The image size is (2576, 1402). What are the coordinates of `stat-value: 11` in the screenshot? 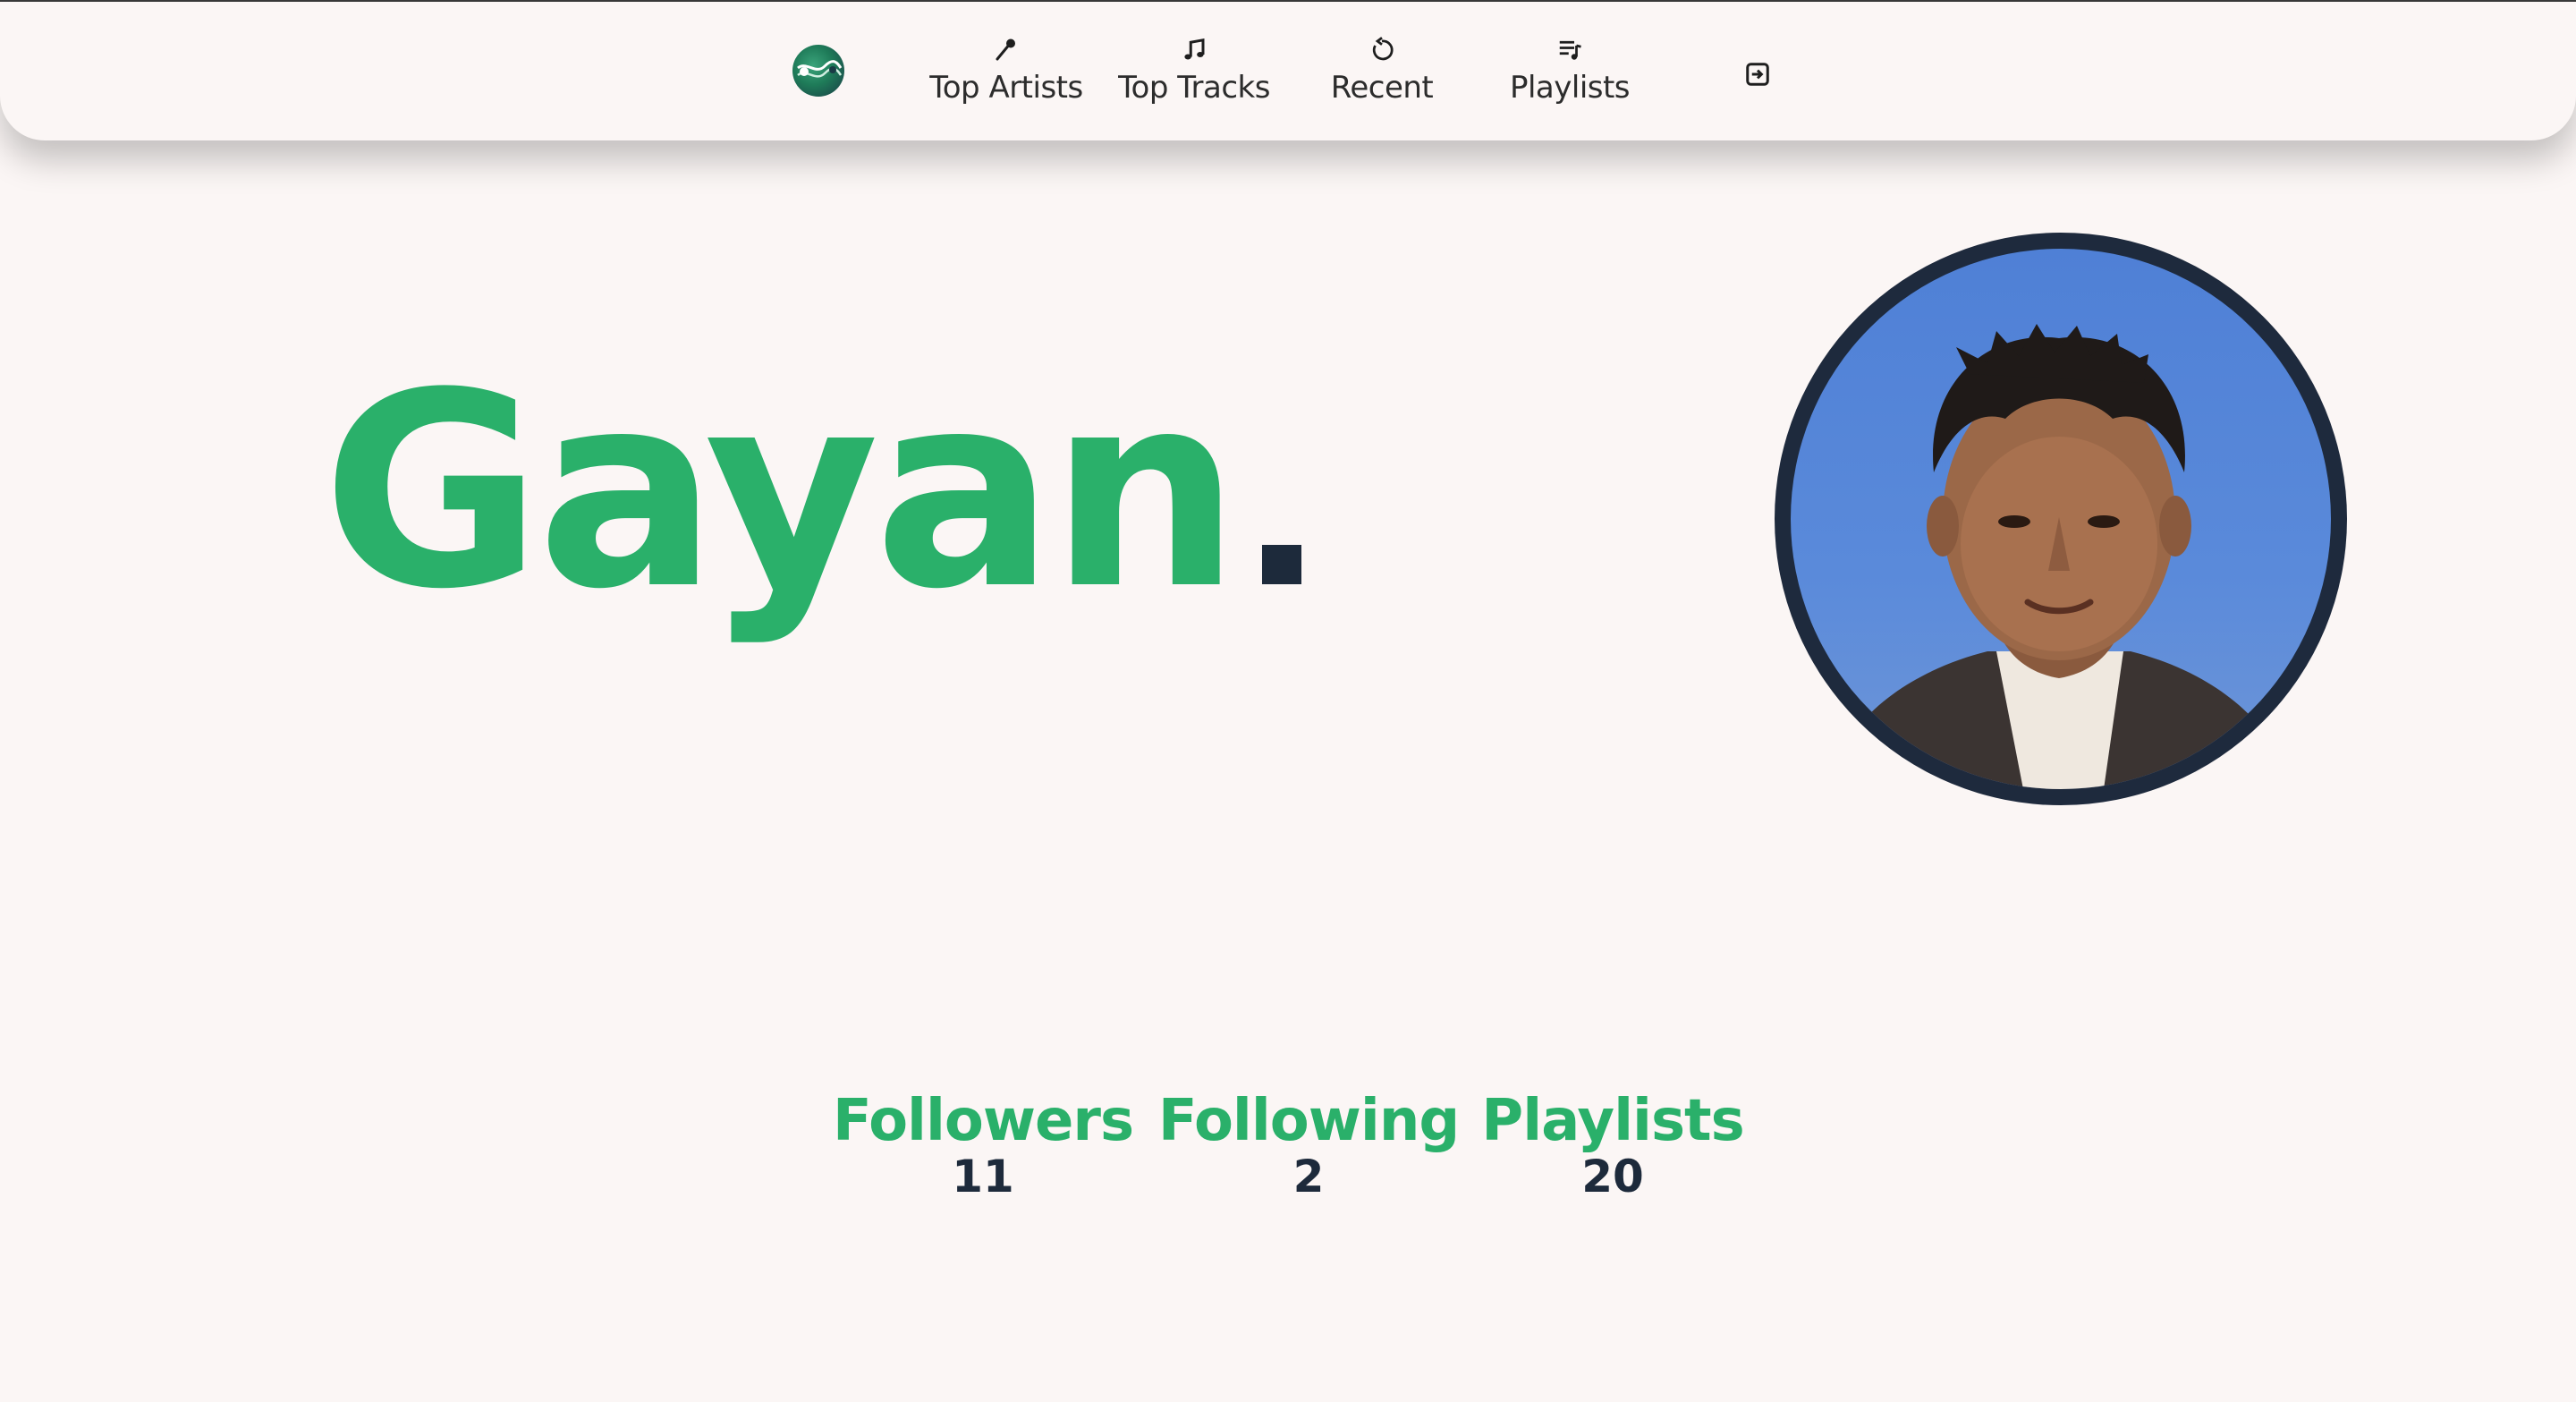 It's located at (983, 1177).